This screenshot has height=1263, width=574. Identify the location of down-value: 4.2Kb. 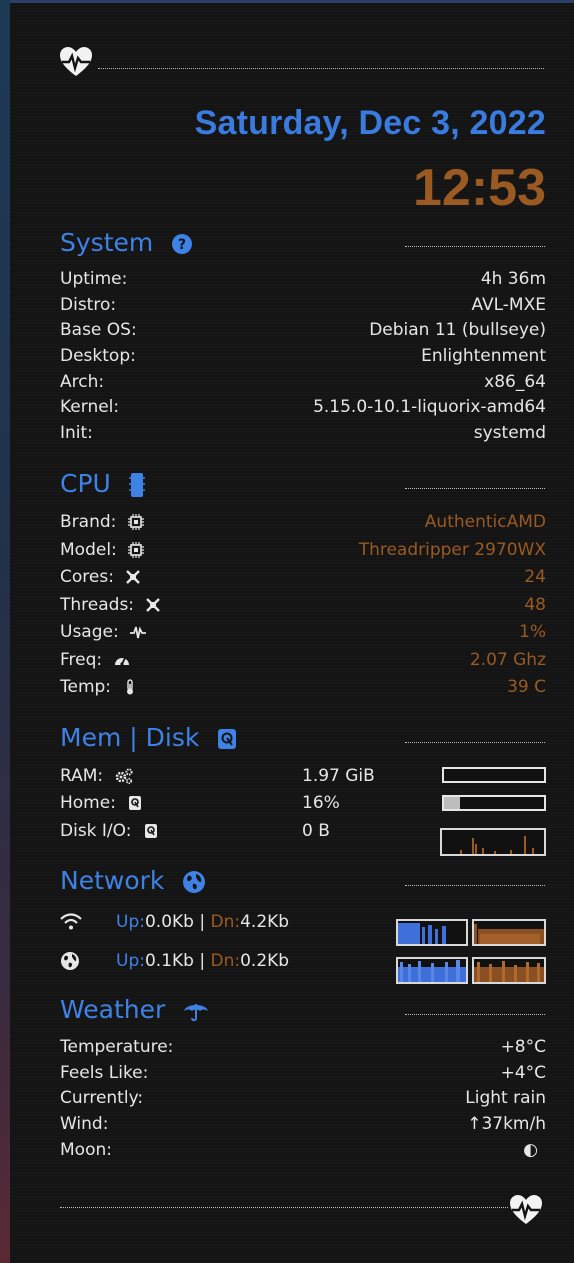
(265, 922).